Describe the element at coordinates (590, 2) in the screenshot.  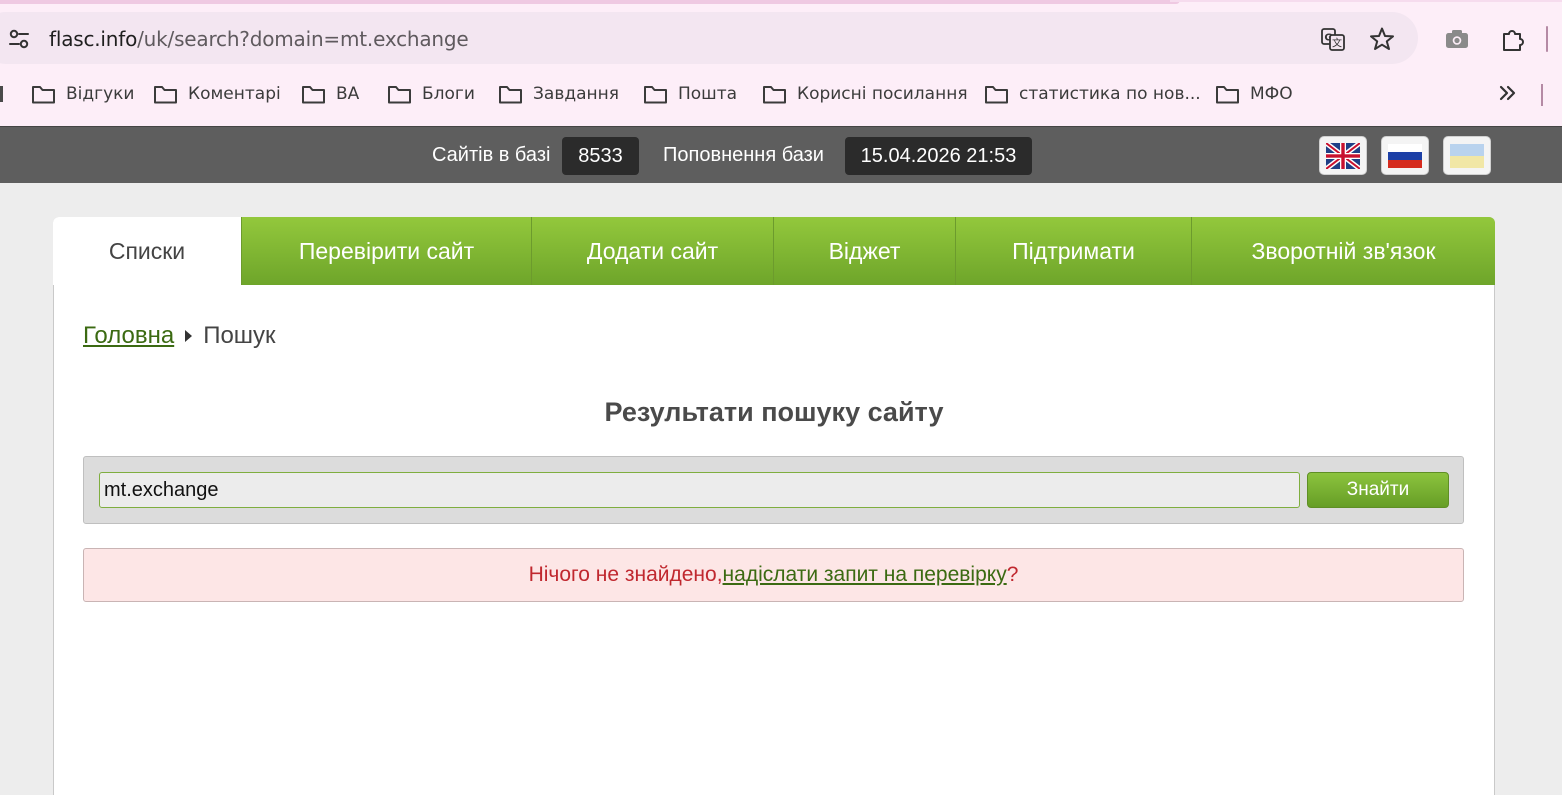
I see `tab-strip-edge` at that location.